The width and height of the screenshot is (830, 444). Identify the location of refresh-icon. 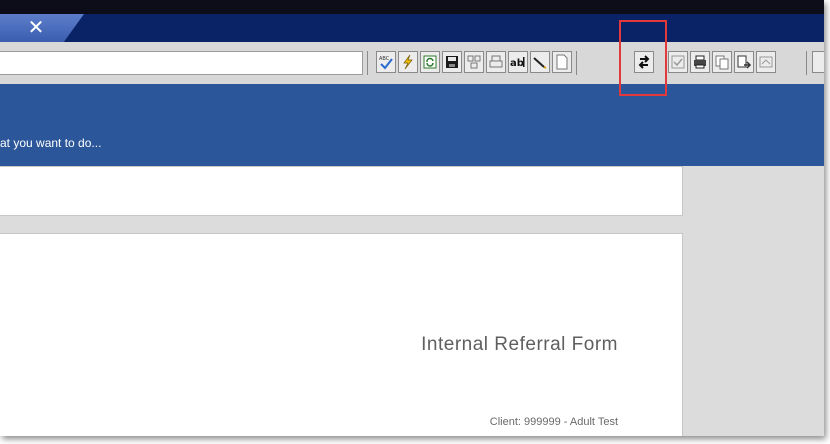
(430, 62).